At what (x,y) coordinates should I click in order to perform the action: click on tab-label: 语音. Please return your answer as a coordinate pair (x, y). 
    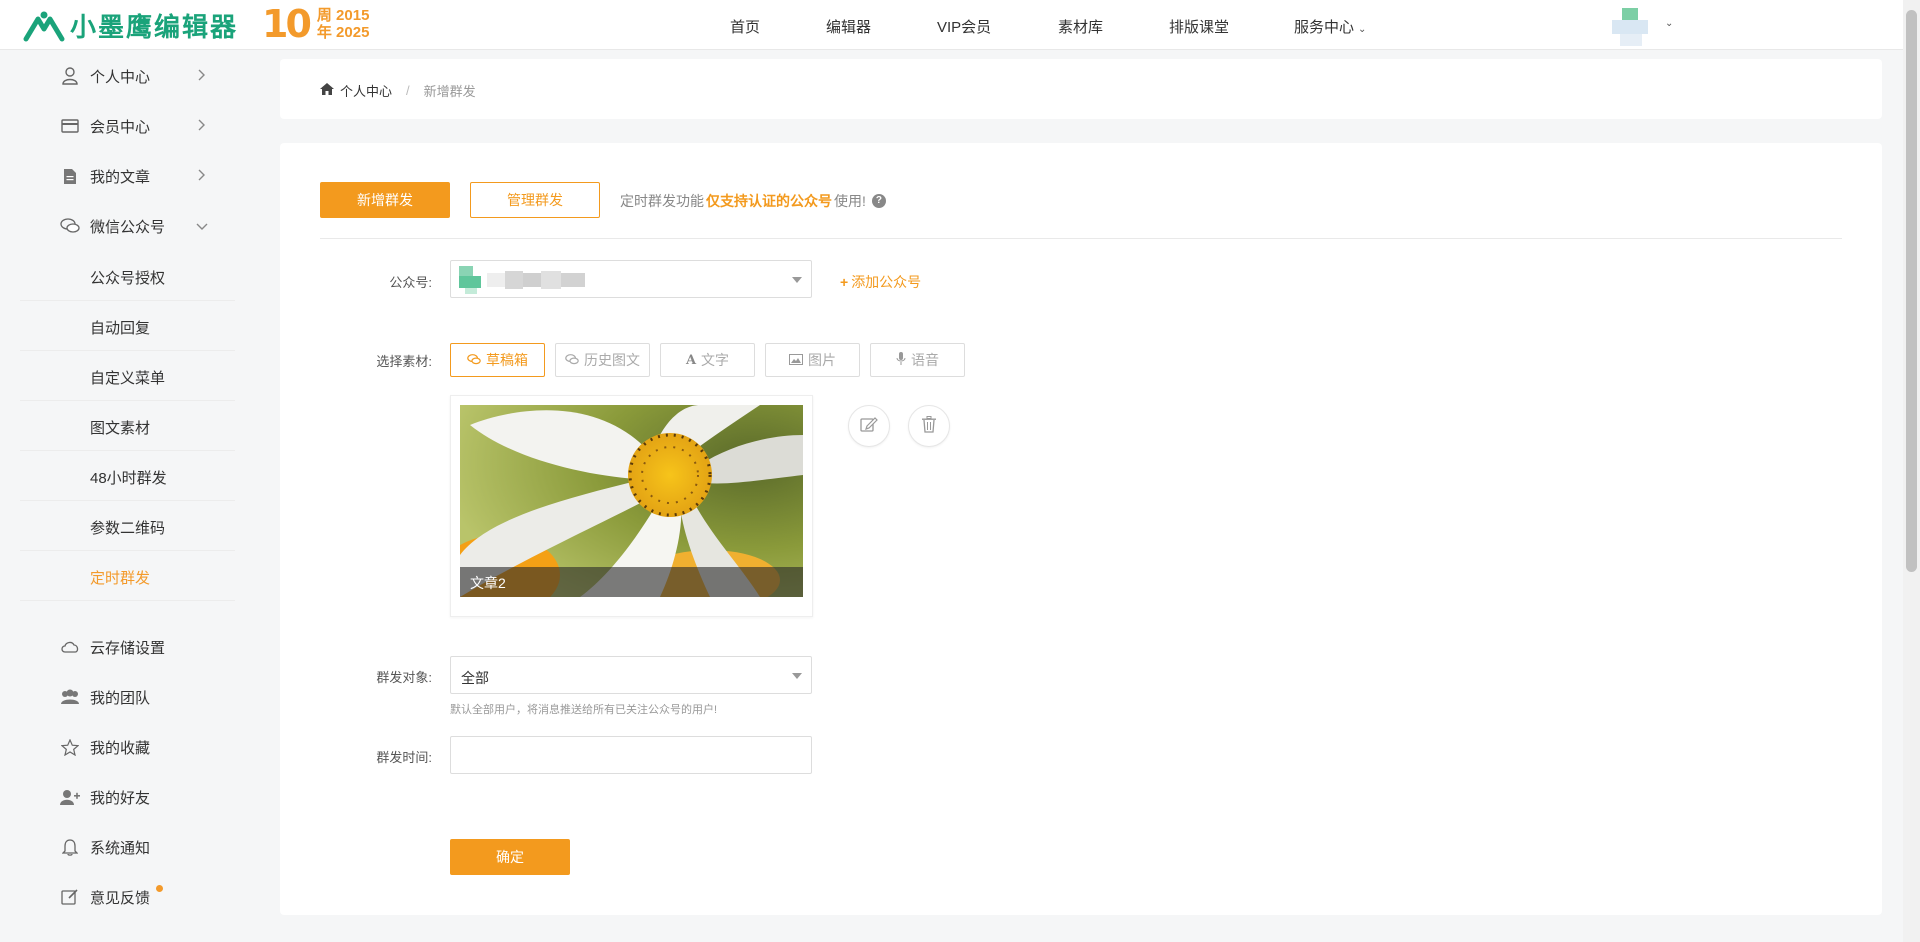
    Looking at the image, I should click on (925, 360).